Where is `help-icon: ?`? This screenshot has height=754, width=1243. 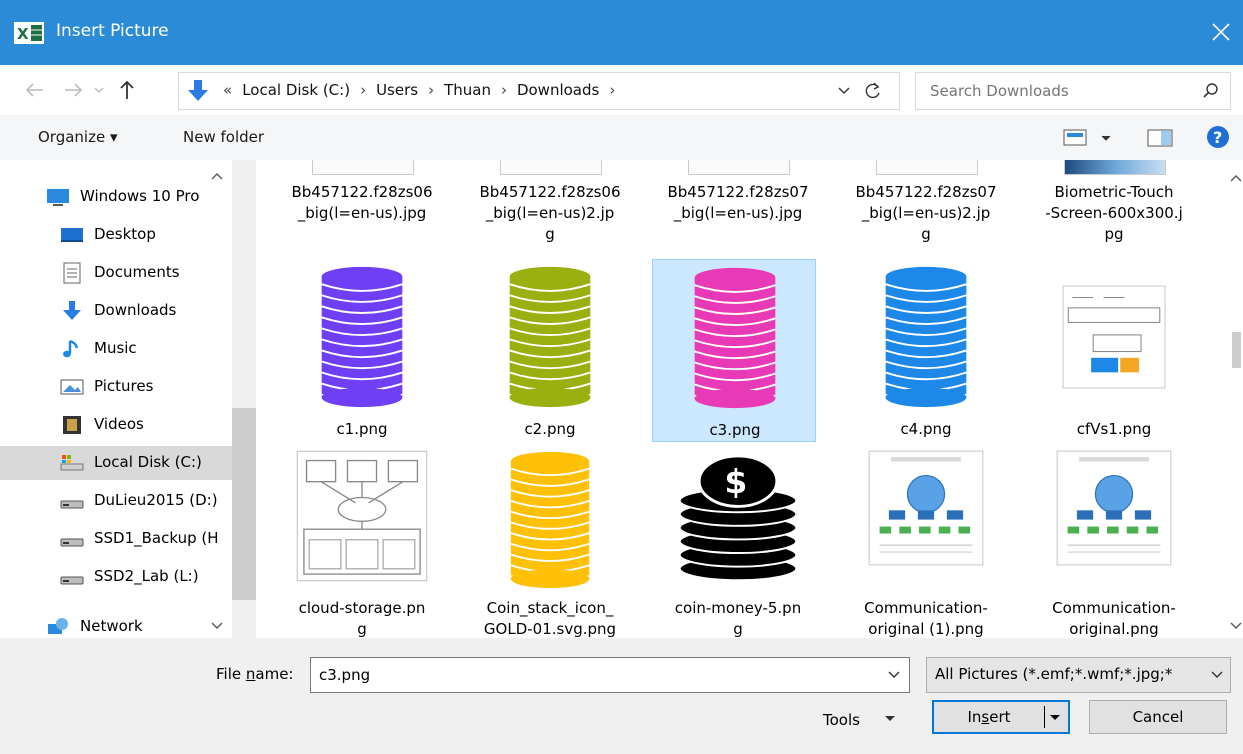 help-icon: ? is located at coordinates (1218, 137).